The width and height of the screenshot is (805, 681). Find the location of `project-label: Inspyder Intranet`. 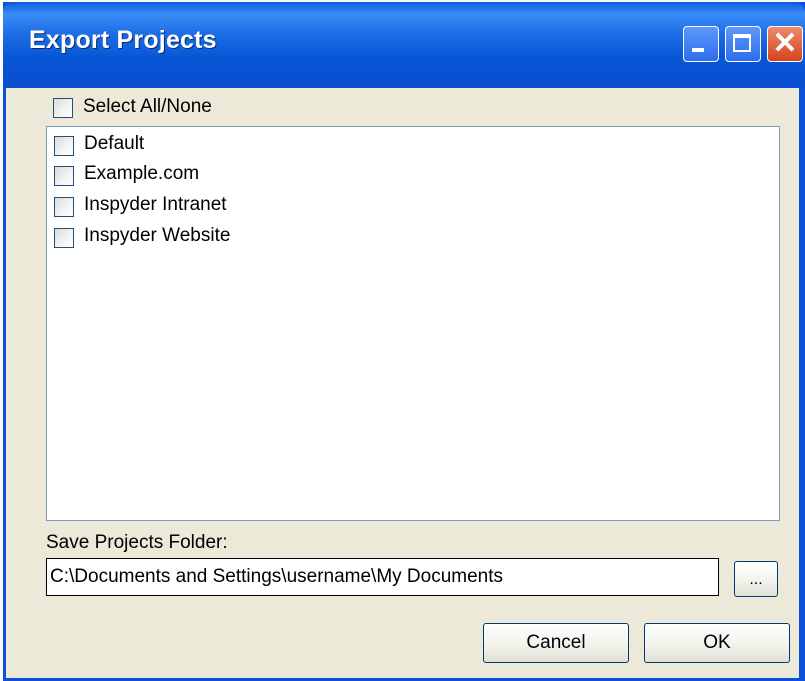

project-label: Inspyder Intranet is located at coordinates (155, 205).